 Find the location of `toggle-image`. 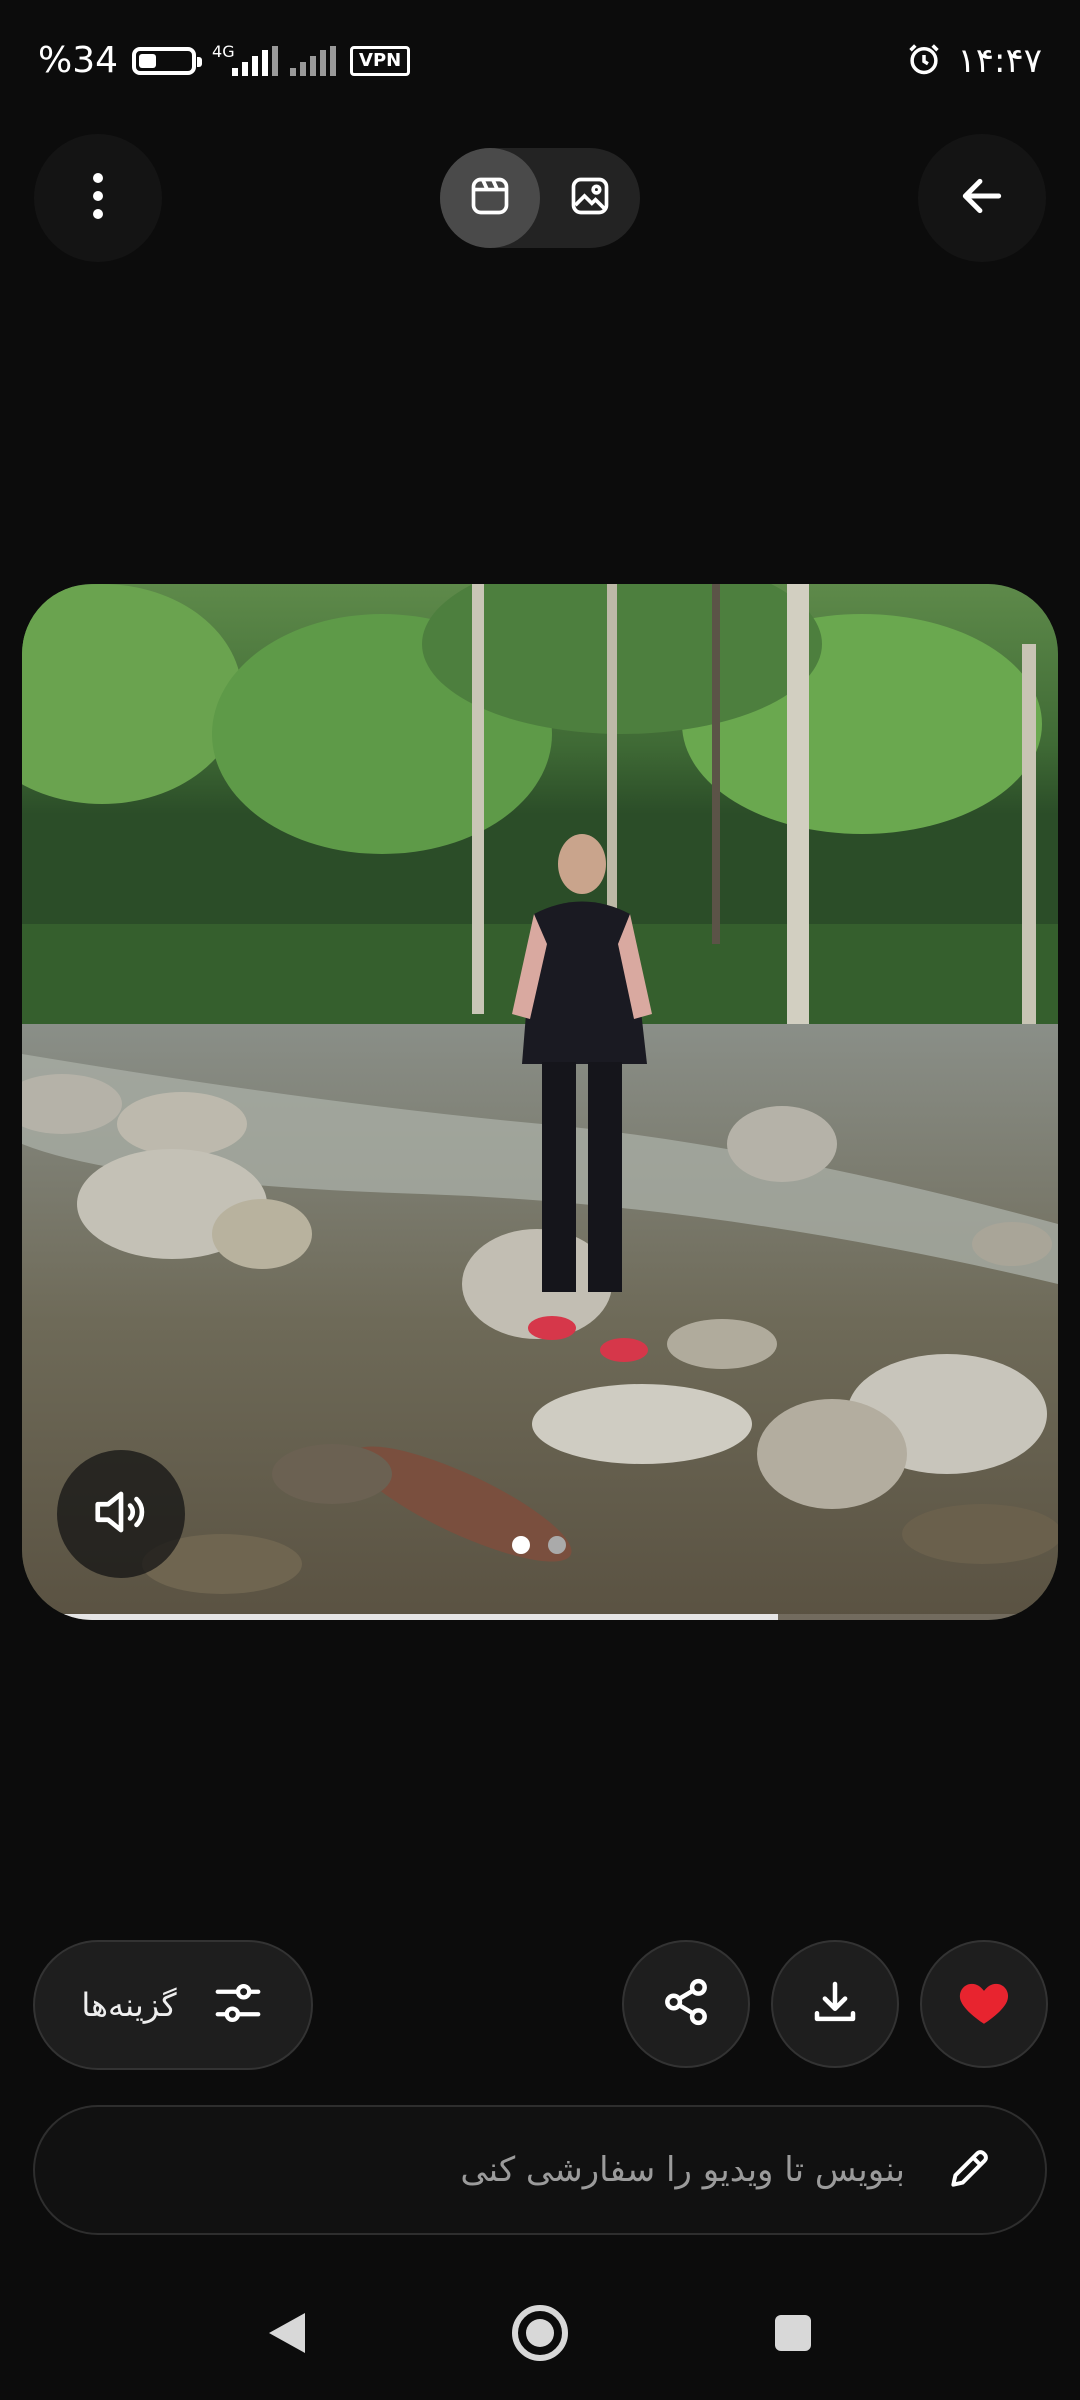

toggle-image is located at coordinates (590, 198).